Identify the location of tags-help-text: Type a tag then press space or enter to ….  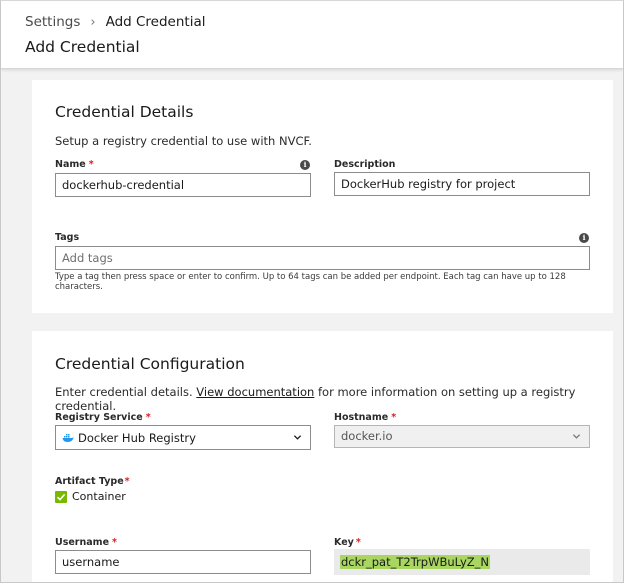
(325, 282).